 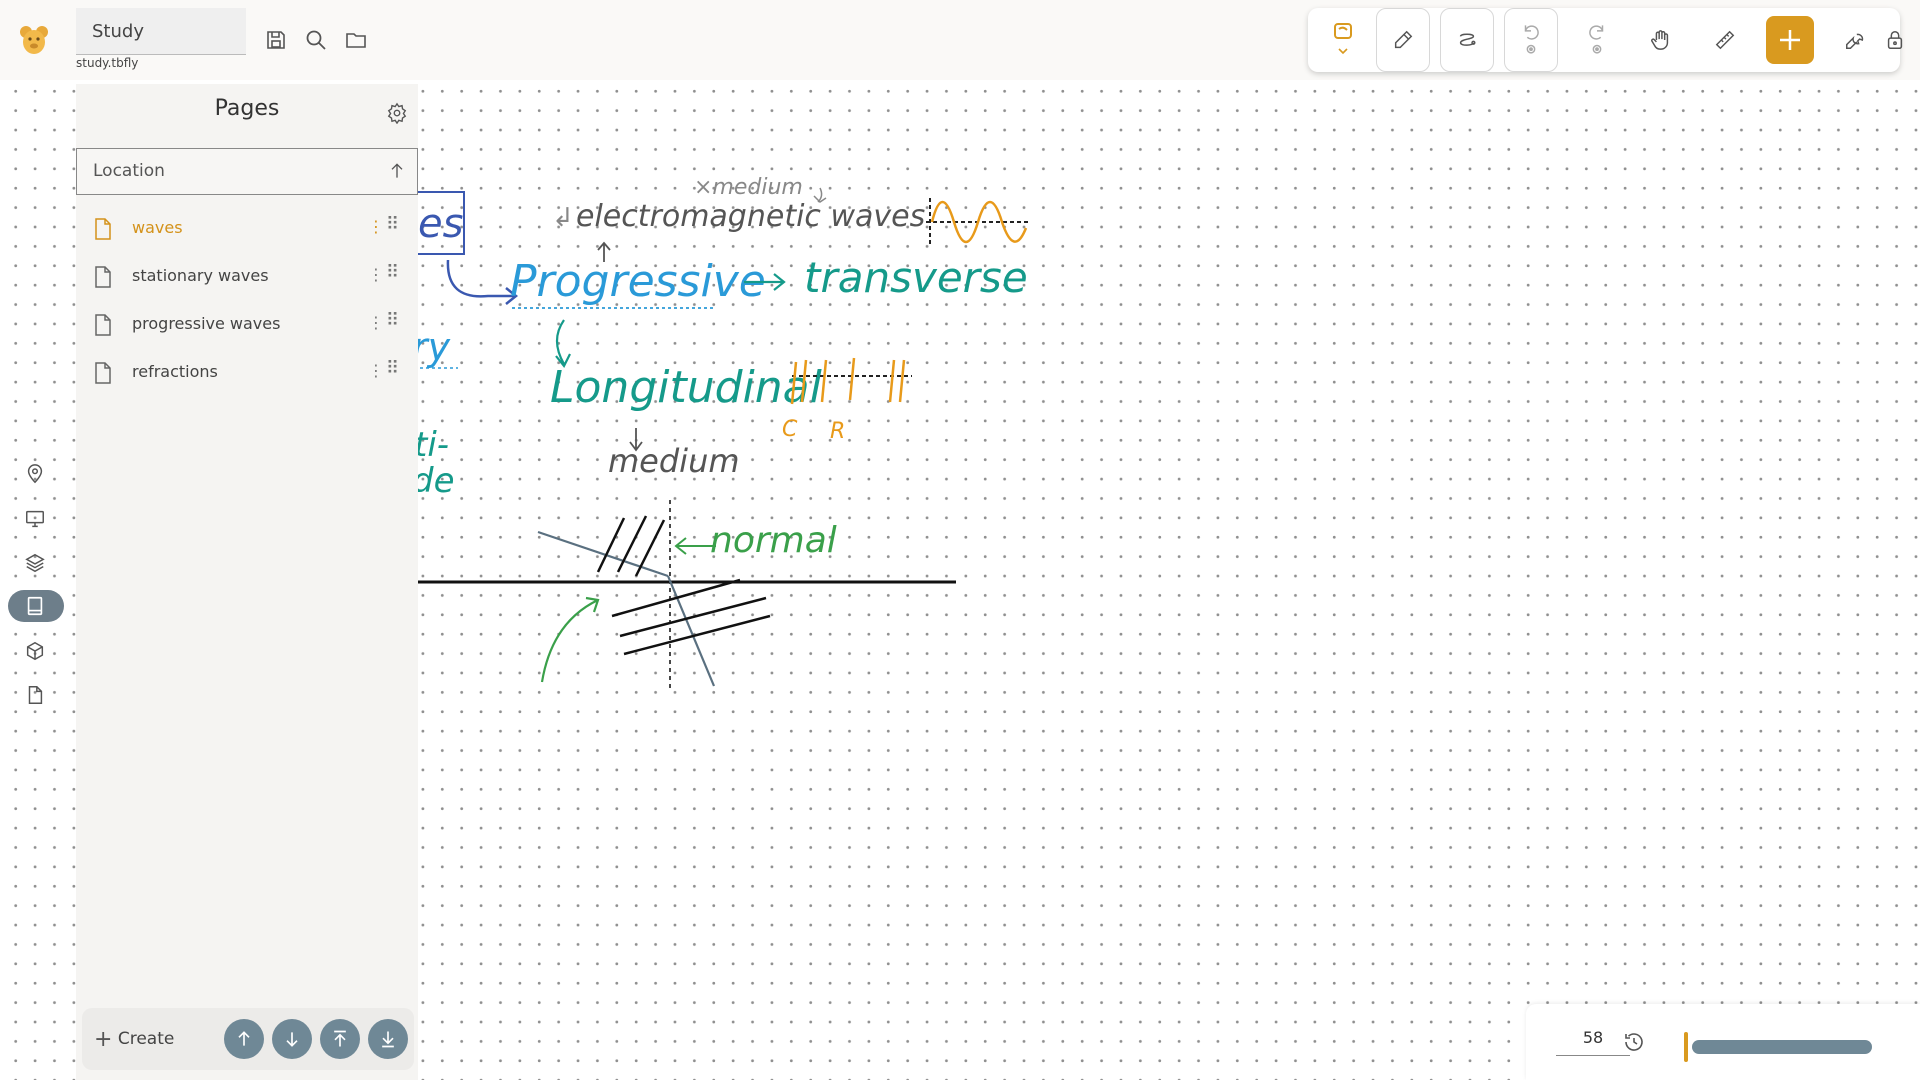 I want to click on document-file-name: study.tbfly, so click(x=107, y=63).